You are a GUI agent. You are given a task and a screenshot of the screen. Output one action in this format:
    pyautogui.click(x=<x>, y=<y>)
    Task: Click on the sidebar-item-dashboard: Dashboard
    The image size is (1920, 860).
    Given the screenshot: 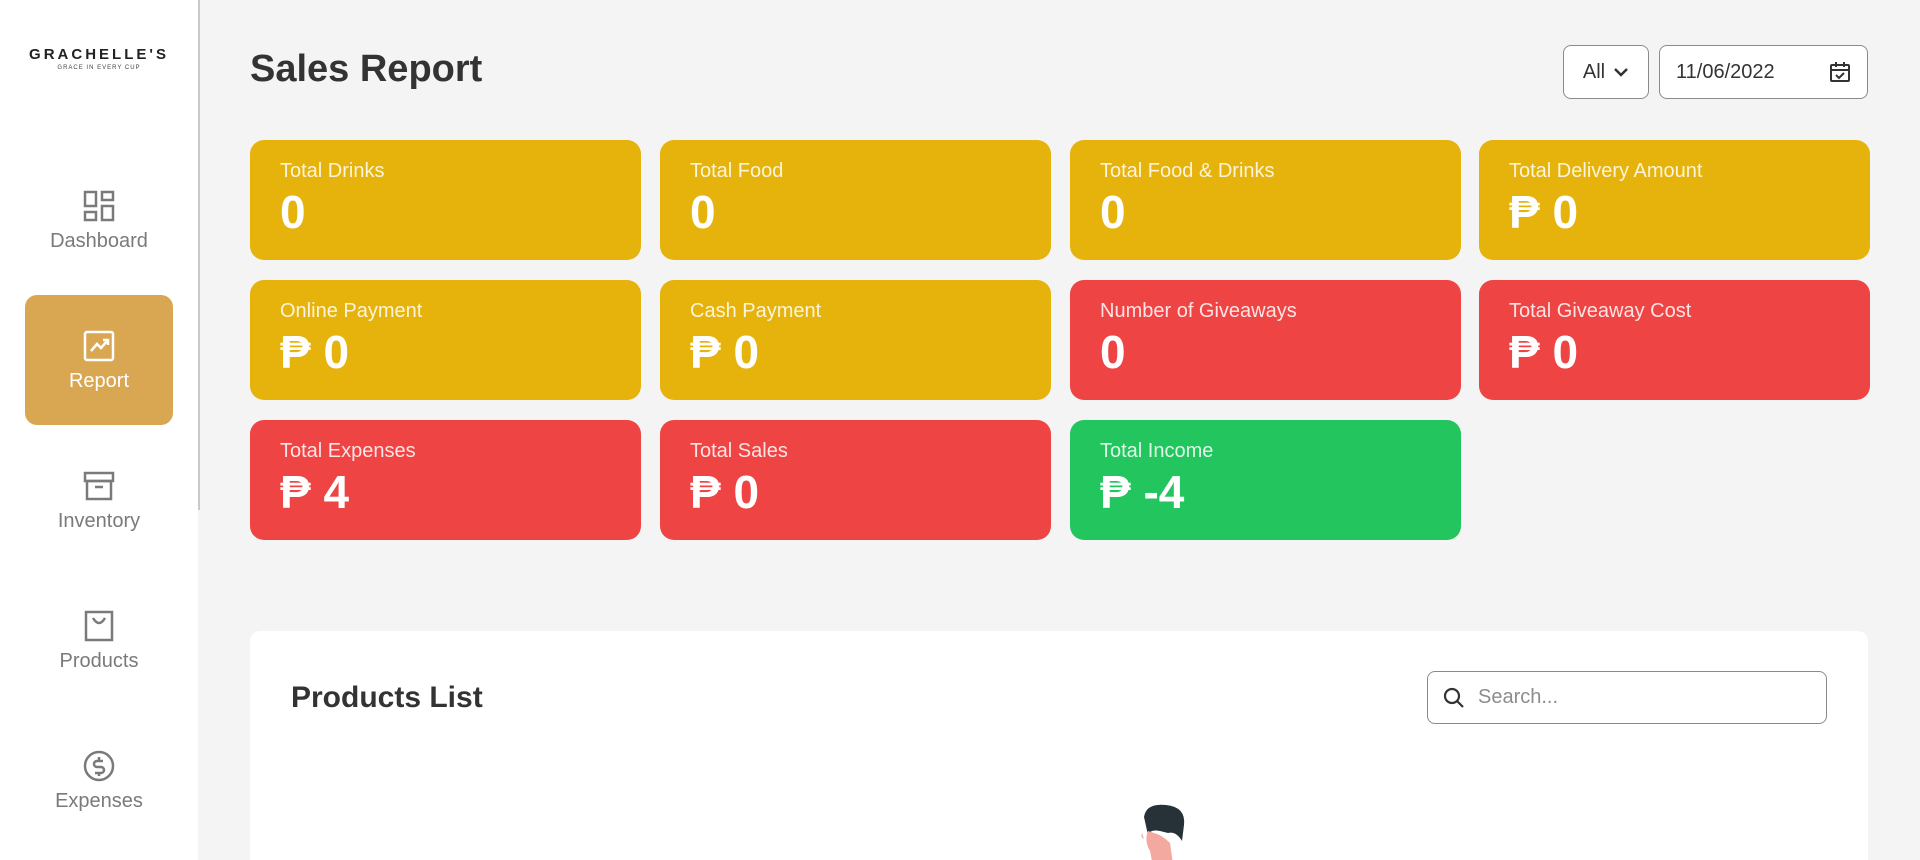 What is the action you would take?
    pyautogui.click(x=99, y=220)
    